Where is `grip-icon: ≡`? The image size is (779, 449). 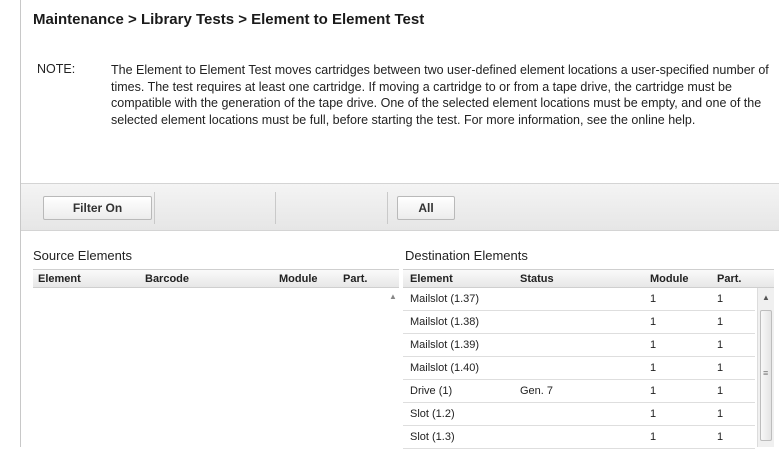
grip-icon: ≡ is located at coordinates (766, 373).